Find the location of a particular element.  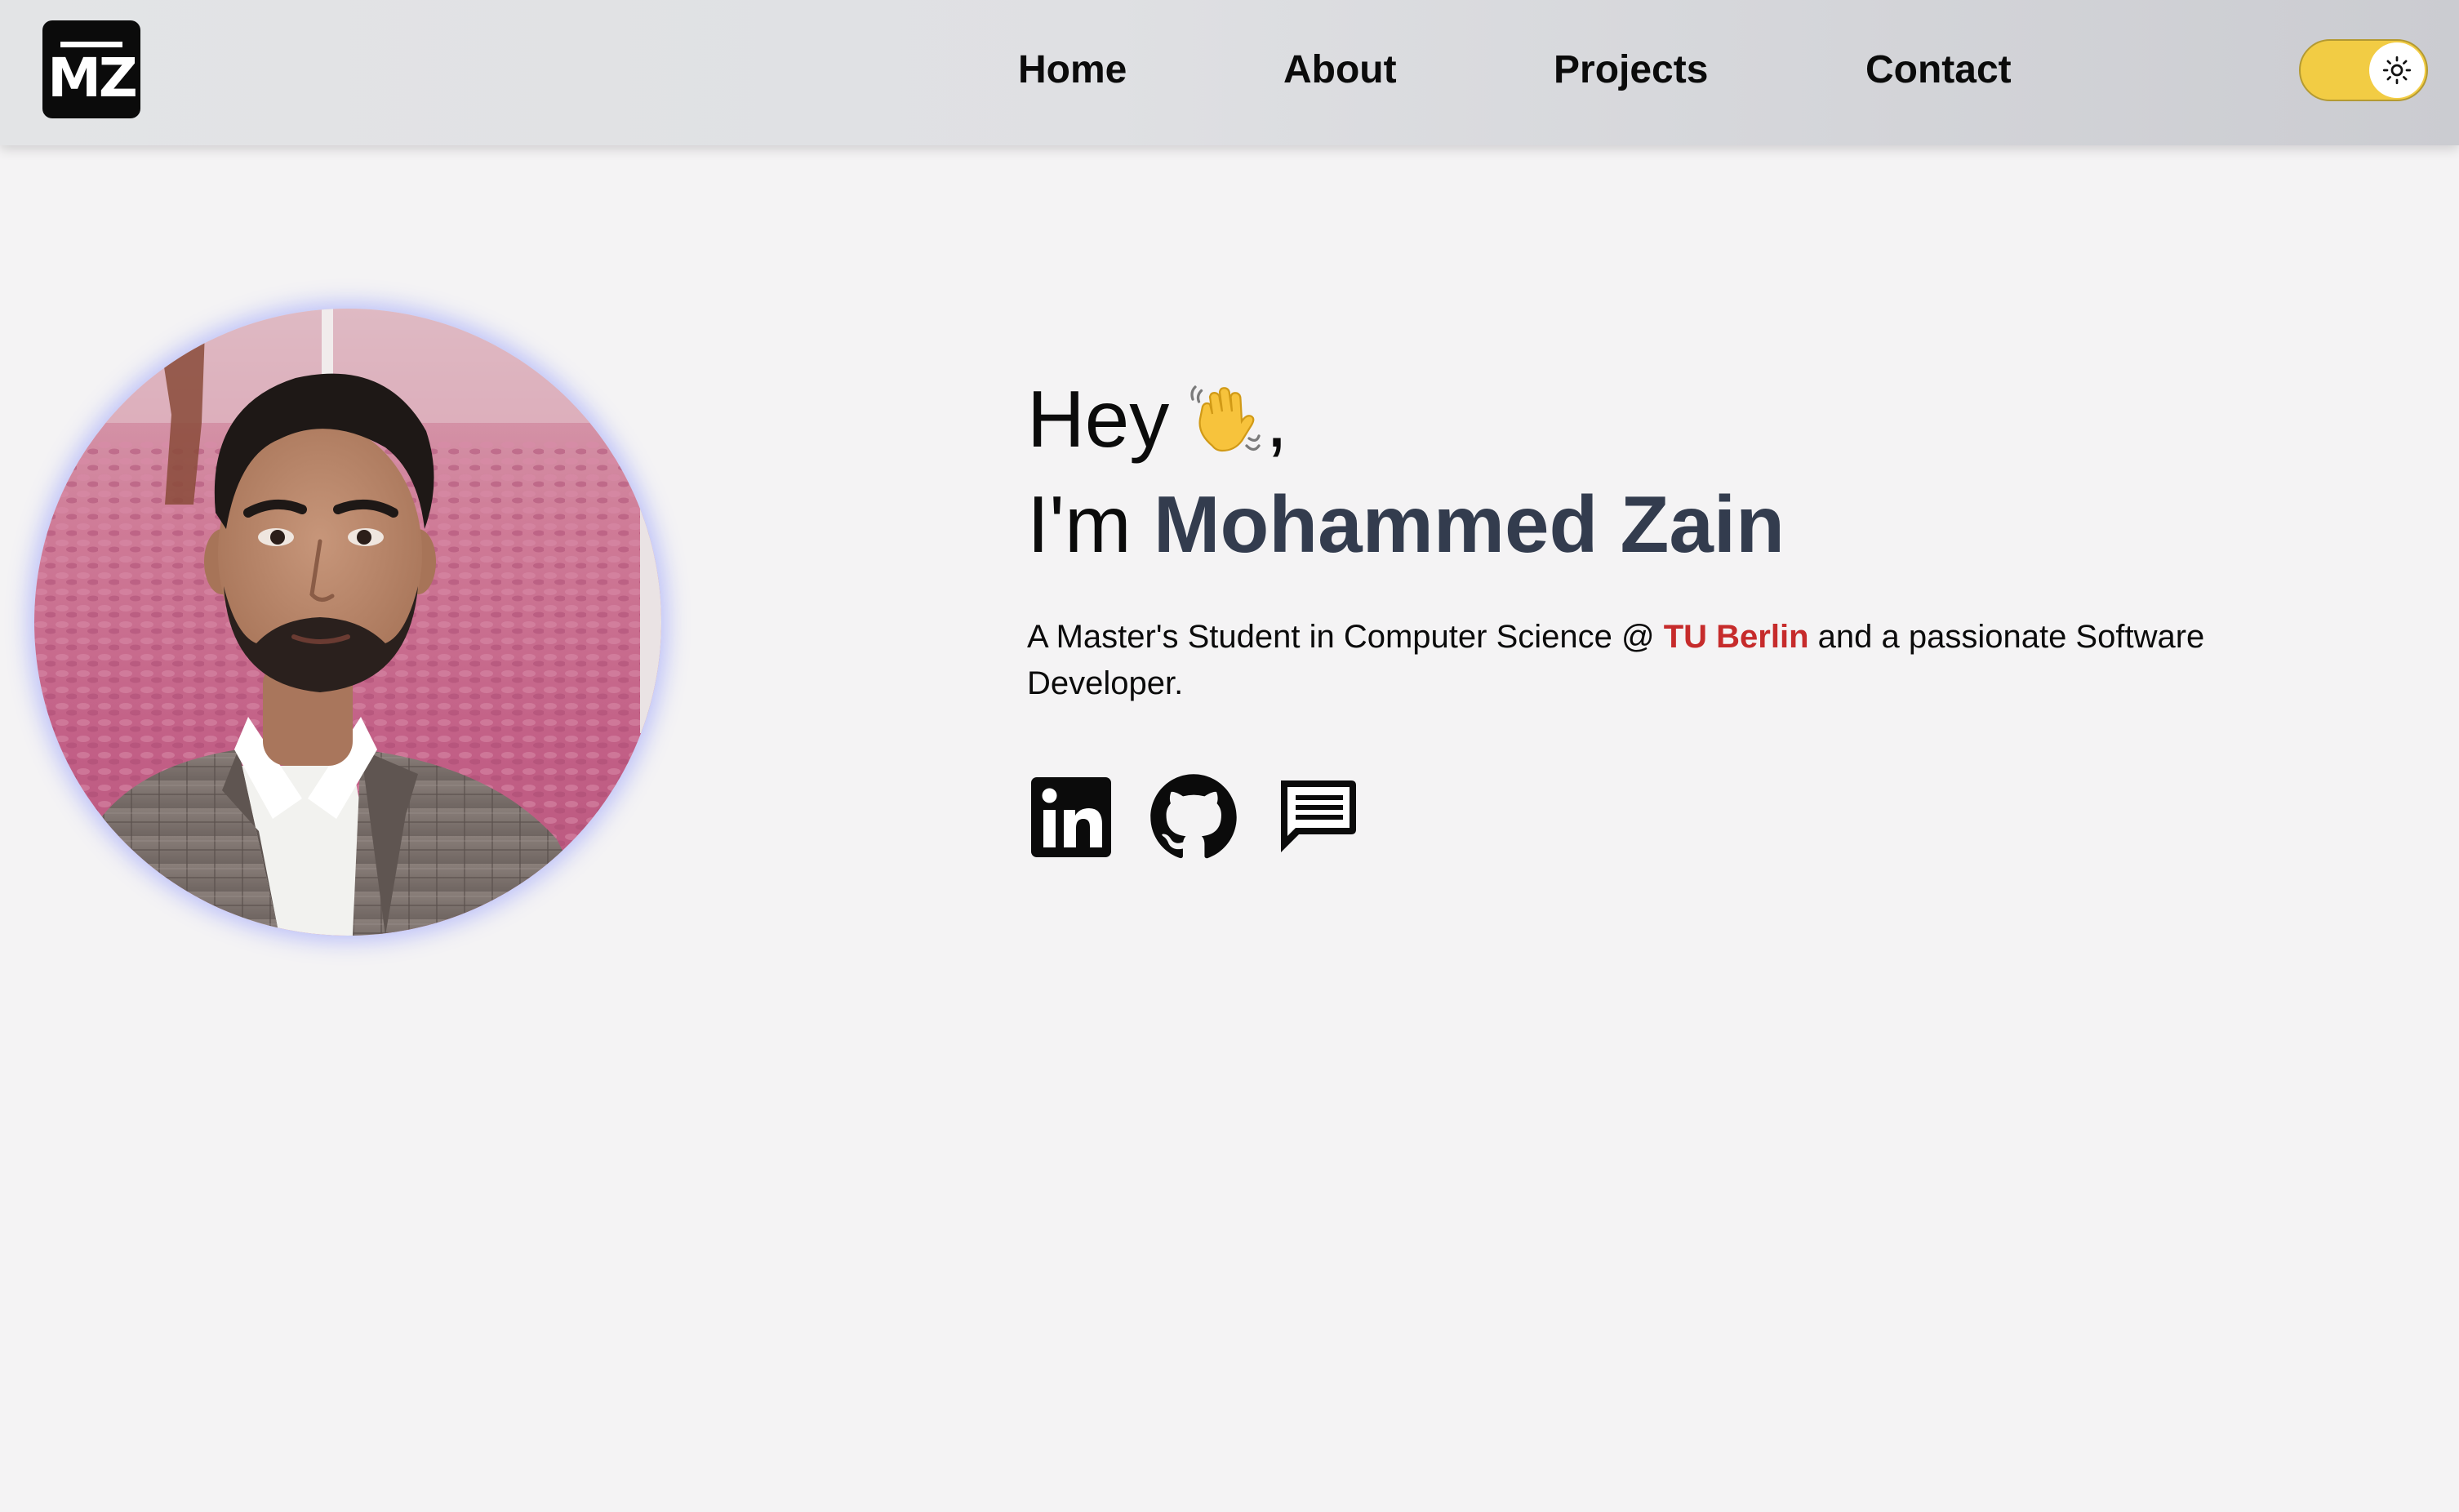

hero-name: Mohammed Zain is located at coordinates (1469, 524).